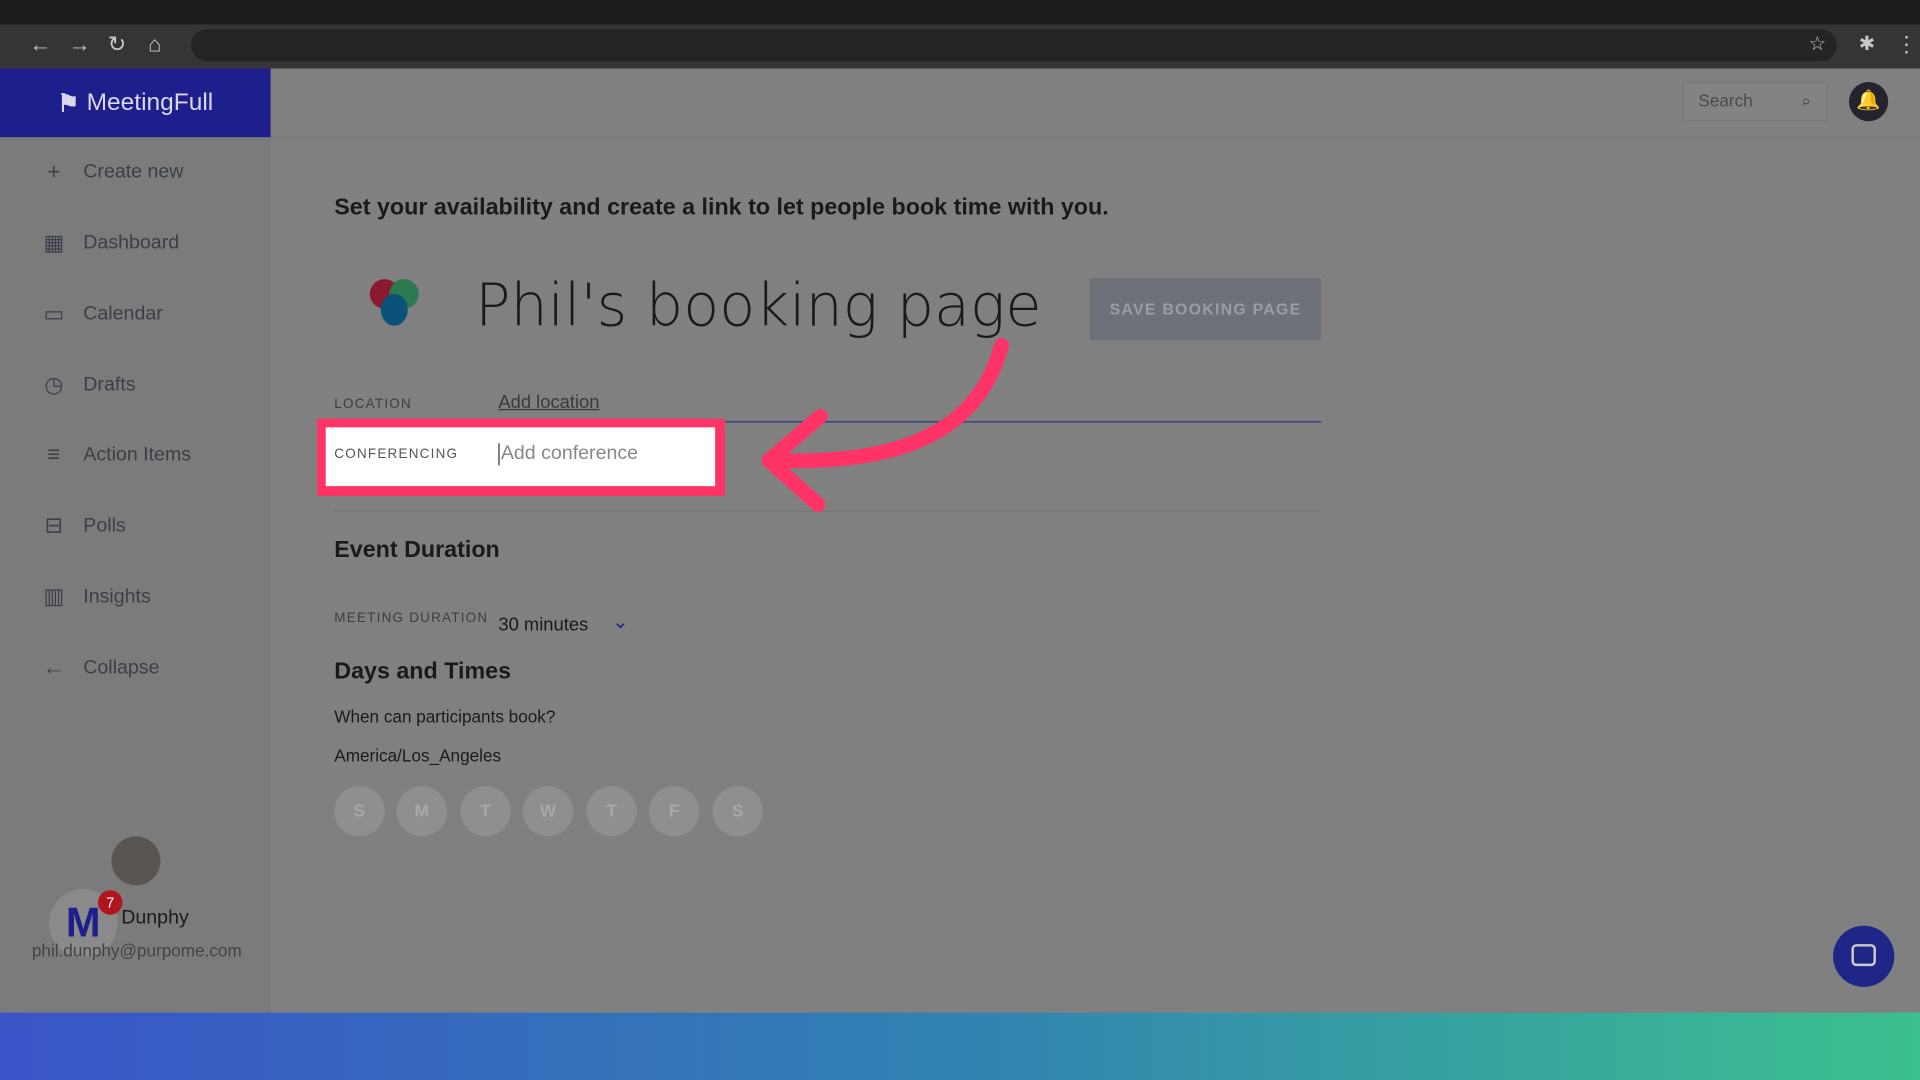 The height and width of the screenshot is (1080, 1920). What do you see at coordinates (1205, 309) in the screenshot?
I see `save-booking-page-button: SAVE BOOKING PAGE` at bounding box center [1205, 309].